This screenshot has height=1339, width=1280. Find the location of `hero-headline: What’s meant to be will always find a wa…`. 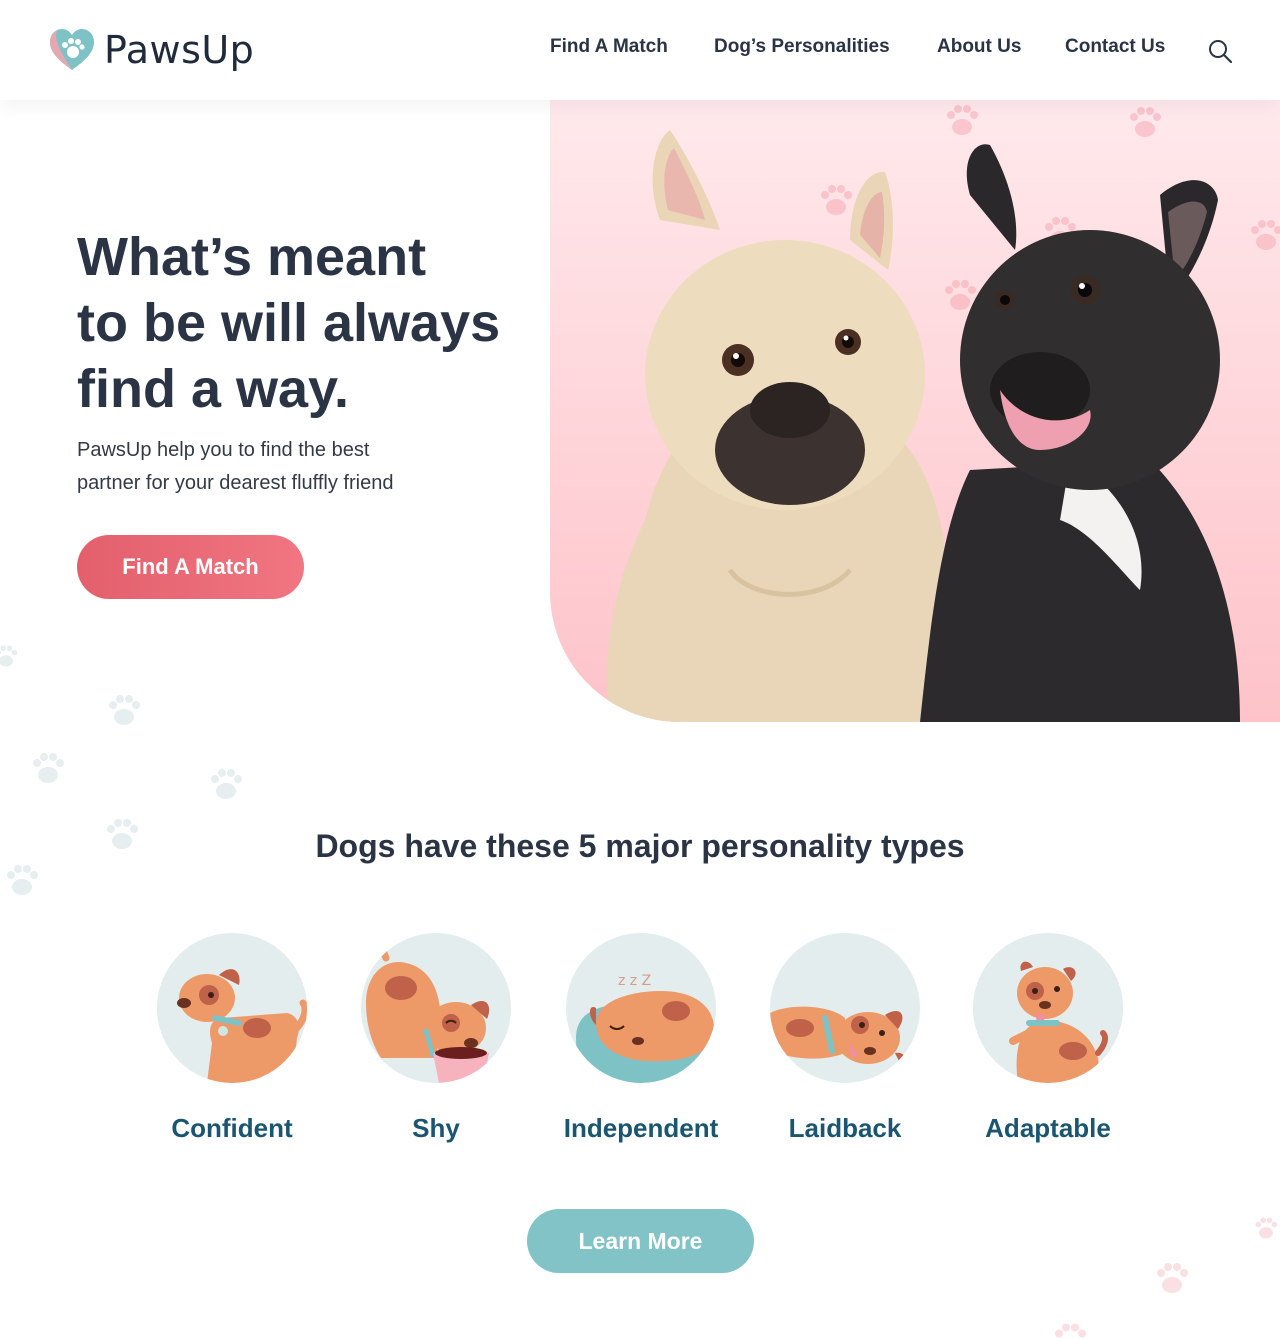

hero-headline: What’s meant to be will always find a wa… is located at coordinates (307, 323).